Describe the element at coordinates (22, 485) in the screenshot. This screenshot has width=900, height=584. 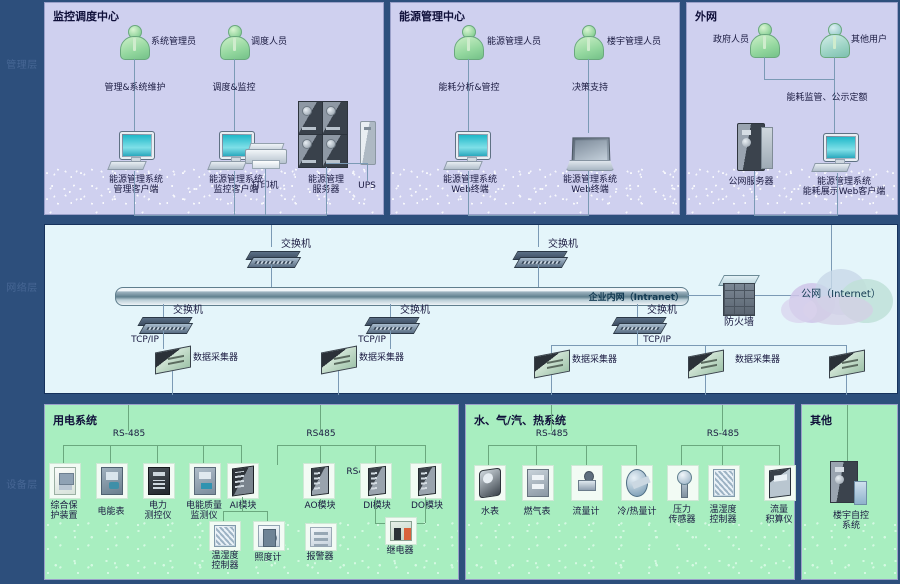
I see `rail-label-device: 设备层` at that location.